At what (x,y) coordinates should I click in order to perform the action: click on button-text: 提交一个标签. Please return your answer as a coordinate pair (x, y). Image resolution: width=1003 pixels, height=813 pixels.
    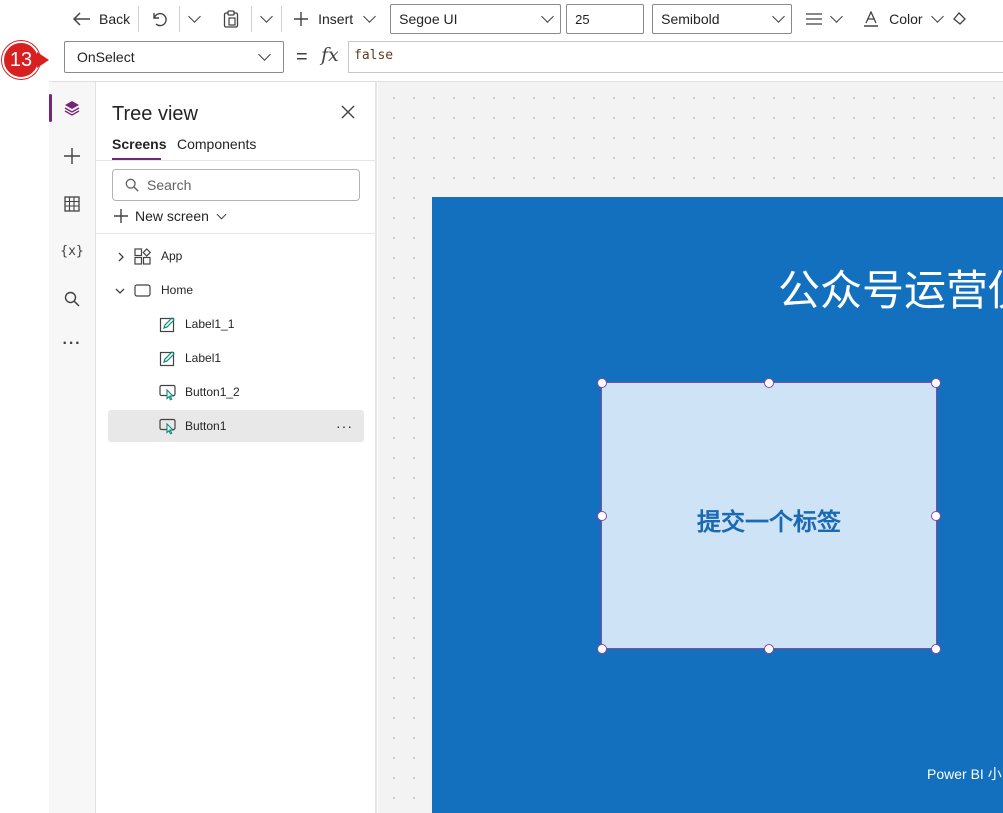
    Looking at the image, I should click on (769, 522).